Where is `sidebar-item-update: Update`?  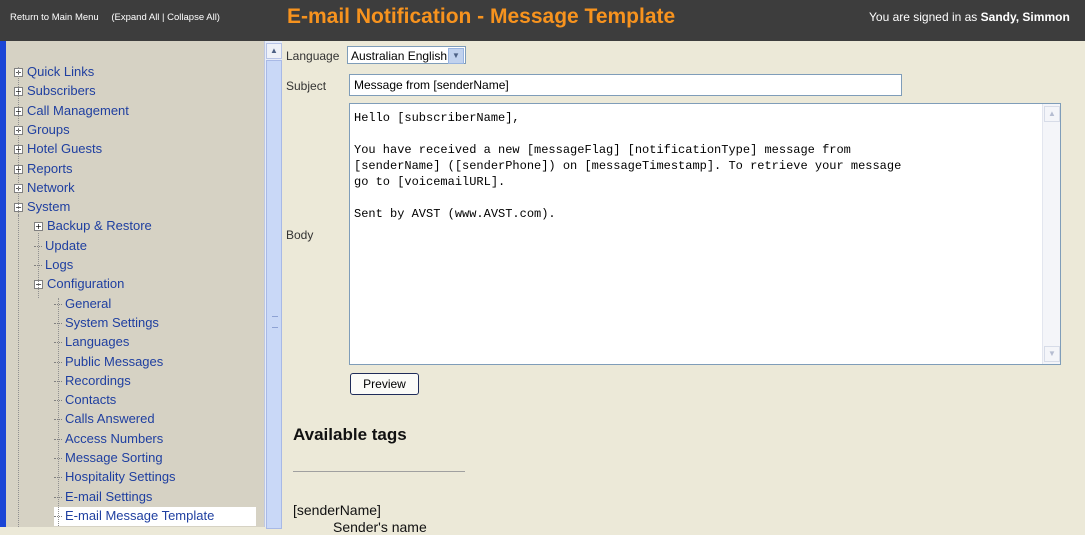
sidebar-item-update: Update is located at coordinates (60, 246).